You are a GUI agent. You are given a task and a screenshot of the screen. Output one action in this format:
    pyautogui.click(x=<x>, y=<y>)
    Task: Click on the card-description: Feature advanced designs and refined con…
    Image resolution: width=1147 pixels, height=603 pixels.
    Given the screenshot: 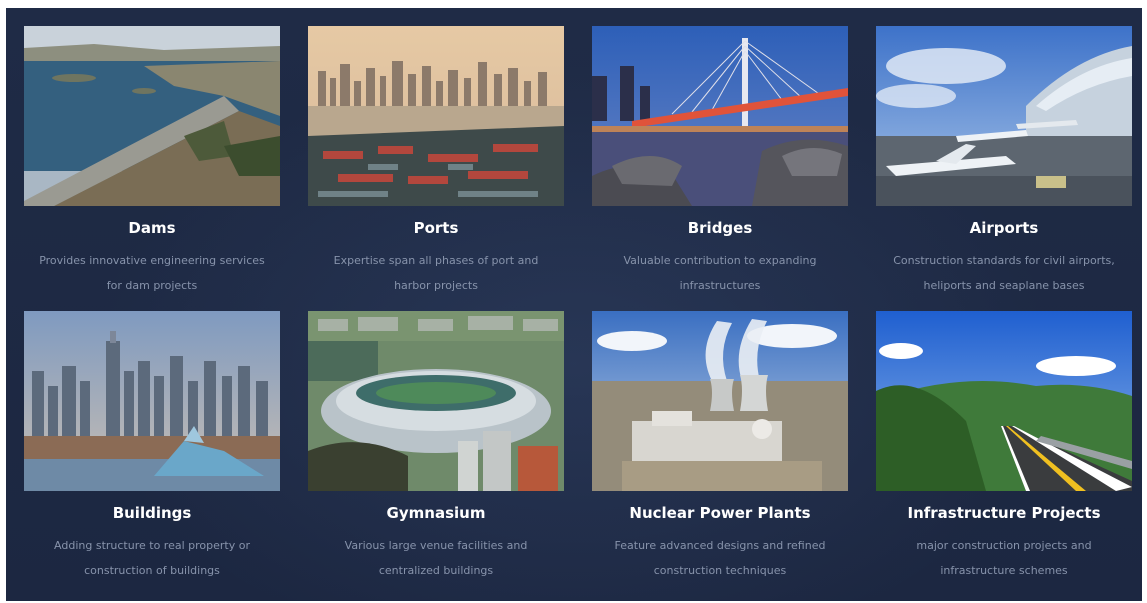 What is the action you would take?
    pyautogui.click(x=720, y=558)
    